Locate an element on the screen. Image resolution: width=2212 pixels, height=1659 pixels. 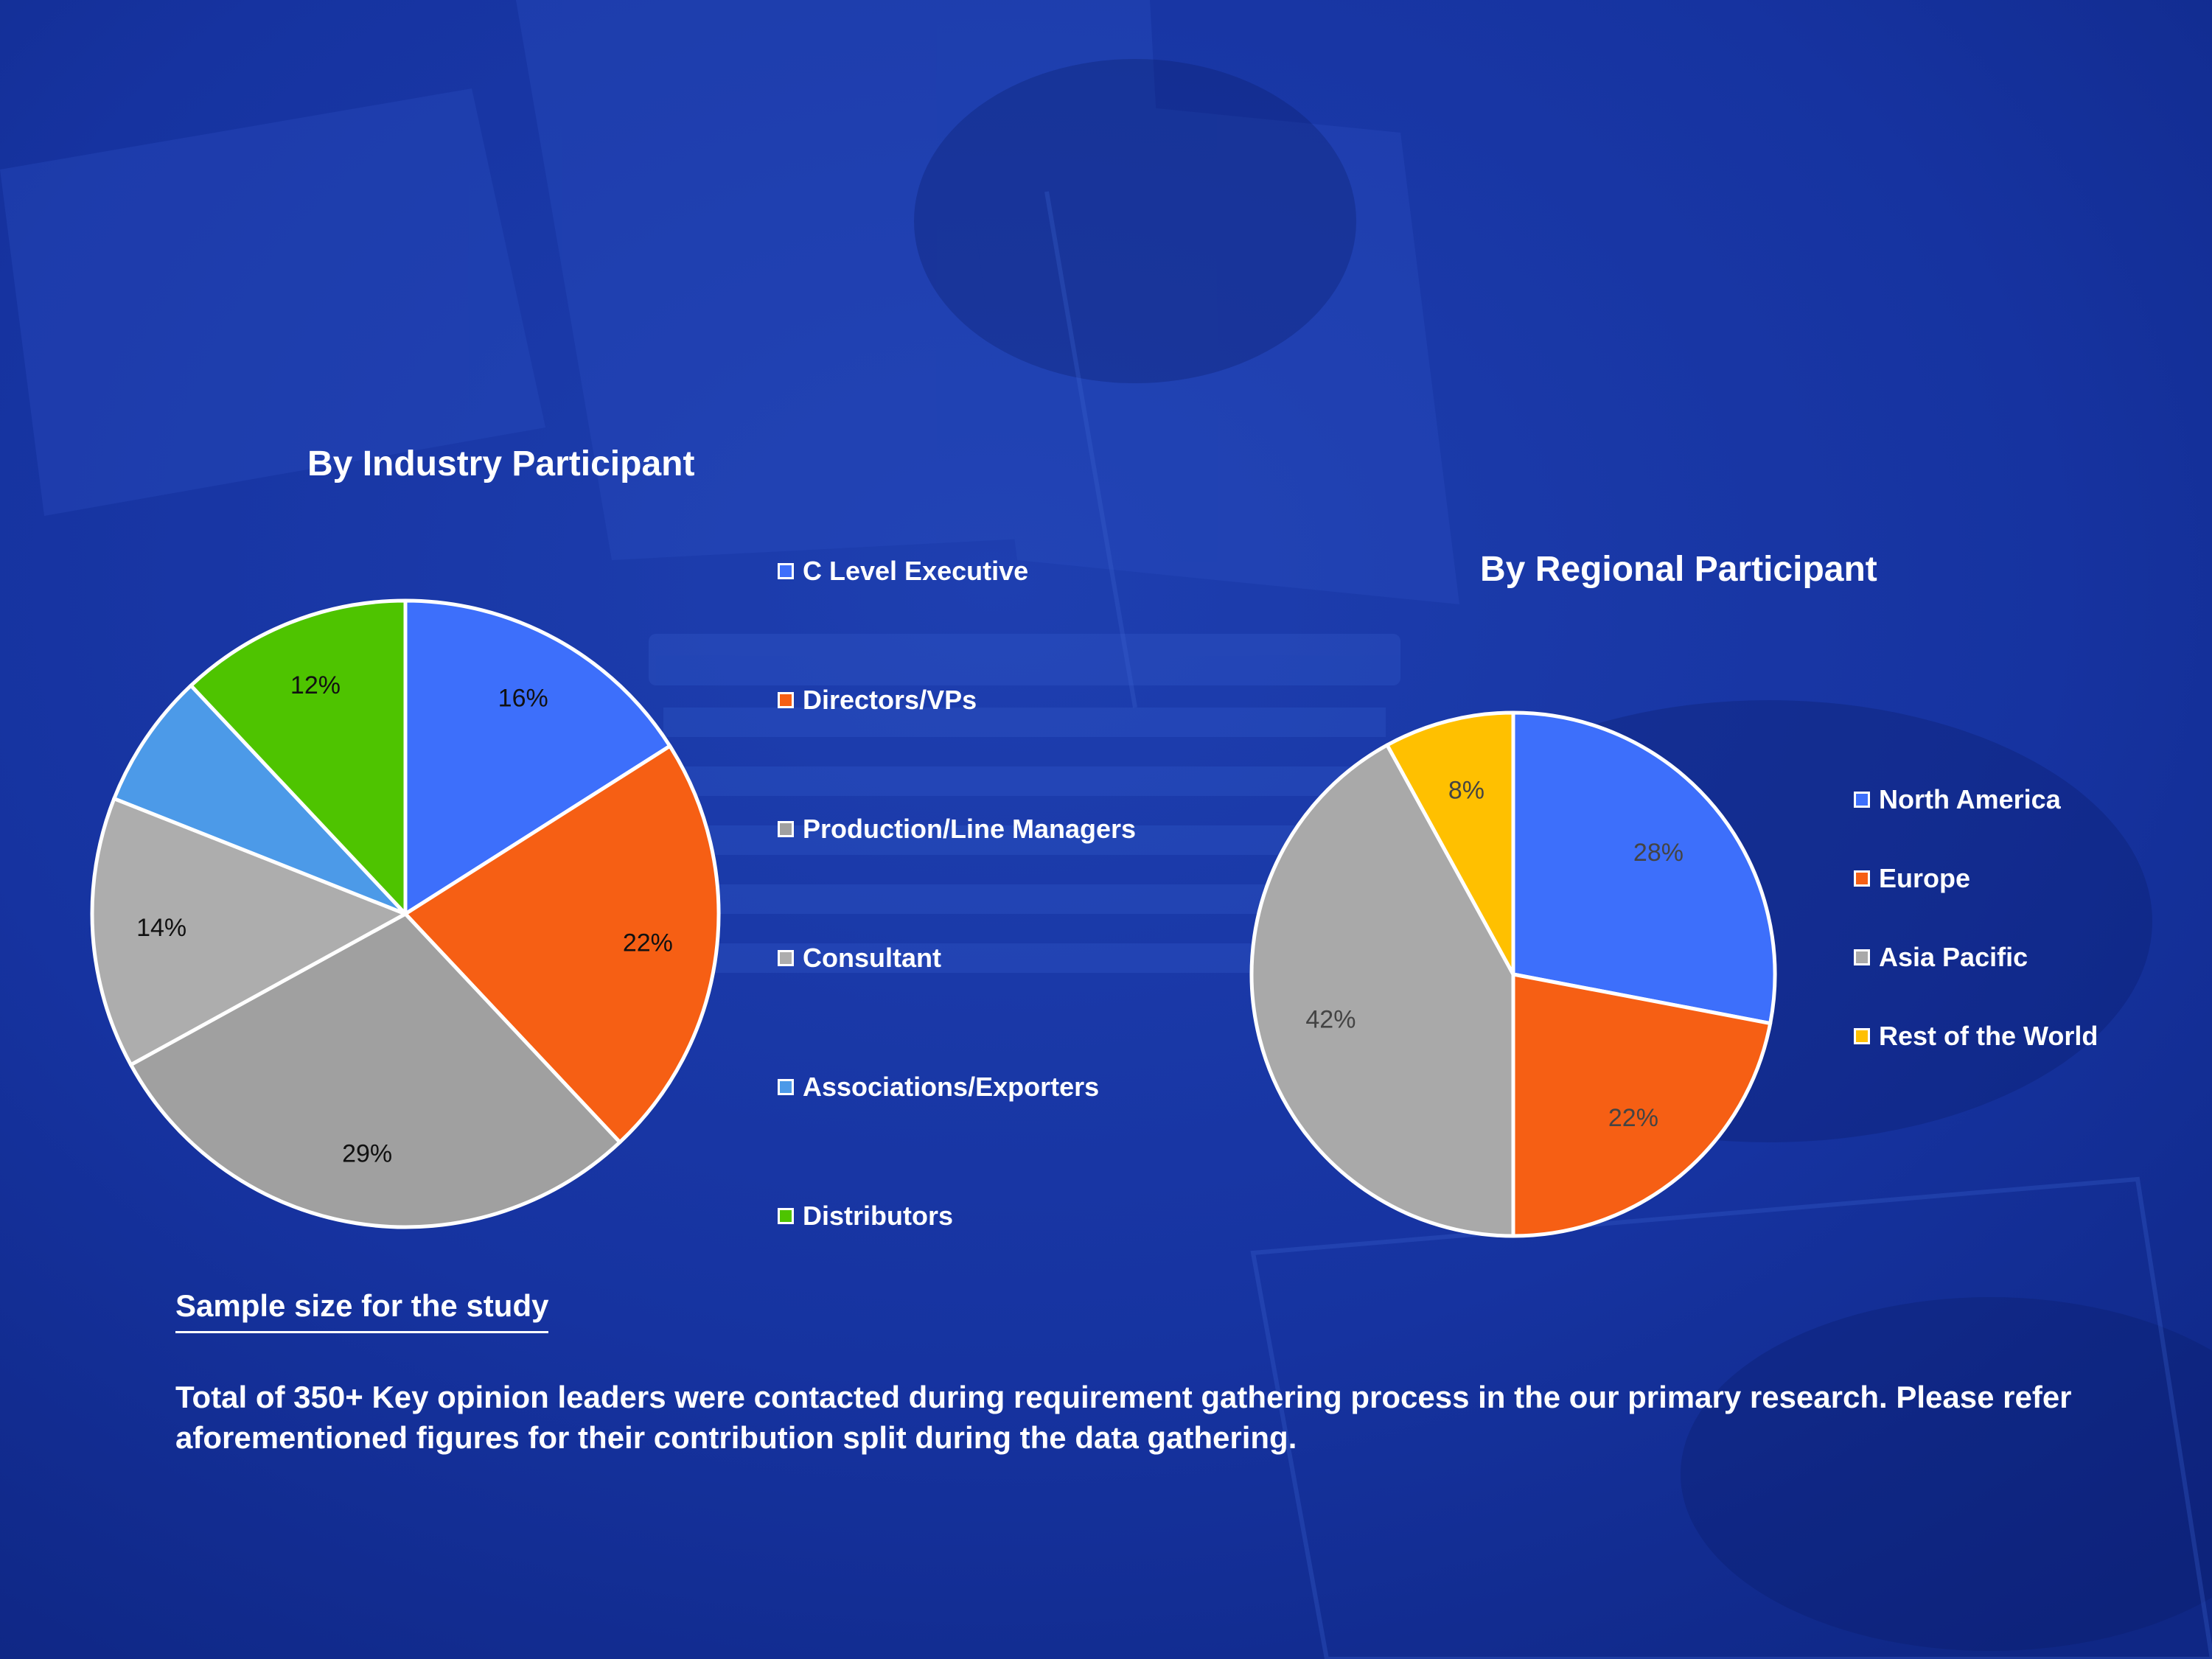
legend-label-europe: Europe is located at coordinates (1925, 878).